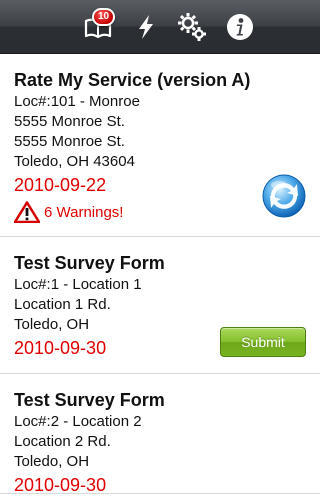 The image size is (320, 497). What do you see at coordinates (132, 80) in the screenshot?
I see `survey-title: Rate My Service (version A)` at bounding box center [132, 80].